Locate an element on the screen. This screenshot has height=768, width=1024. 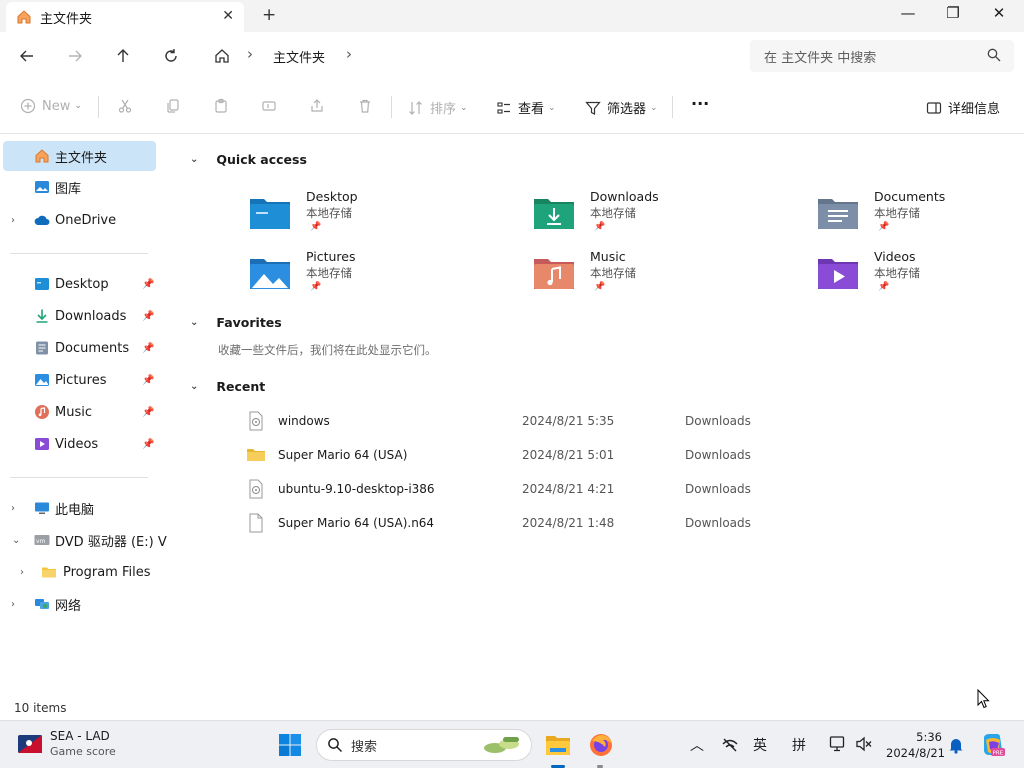
up-button is located at coordinates (123, 56).